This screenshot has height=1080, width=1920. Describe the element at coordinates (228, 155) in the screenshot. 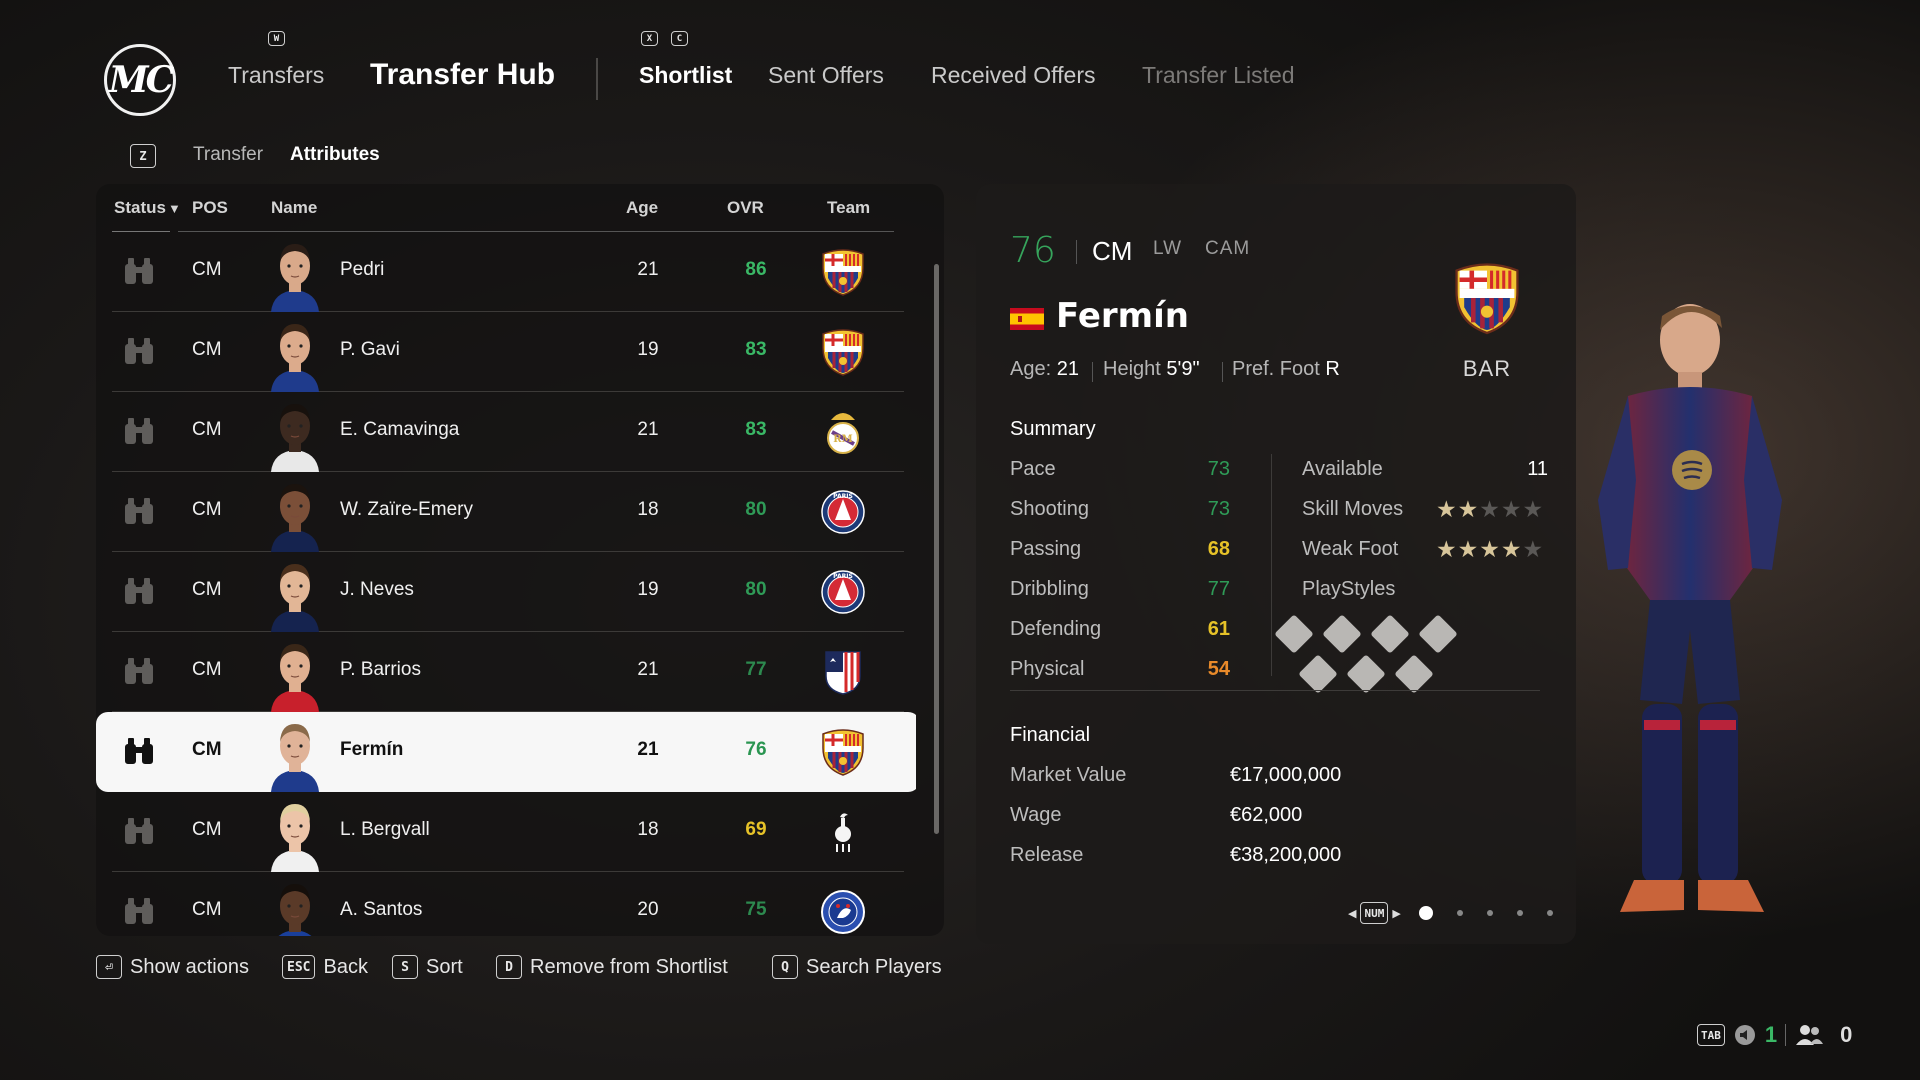

I see `subtab-transfer: Transfer` at that location.